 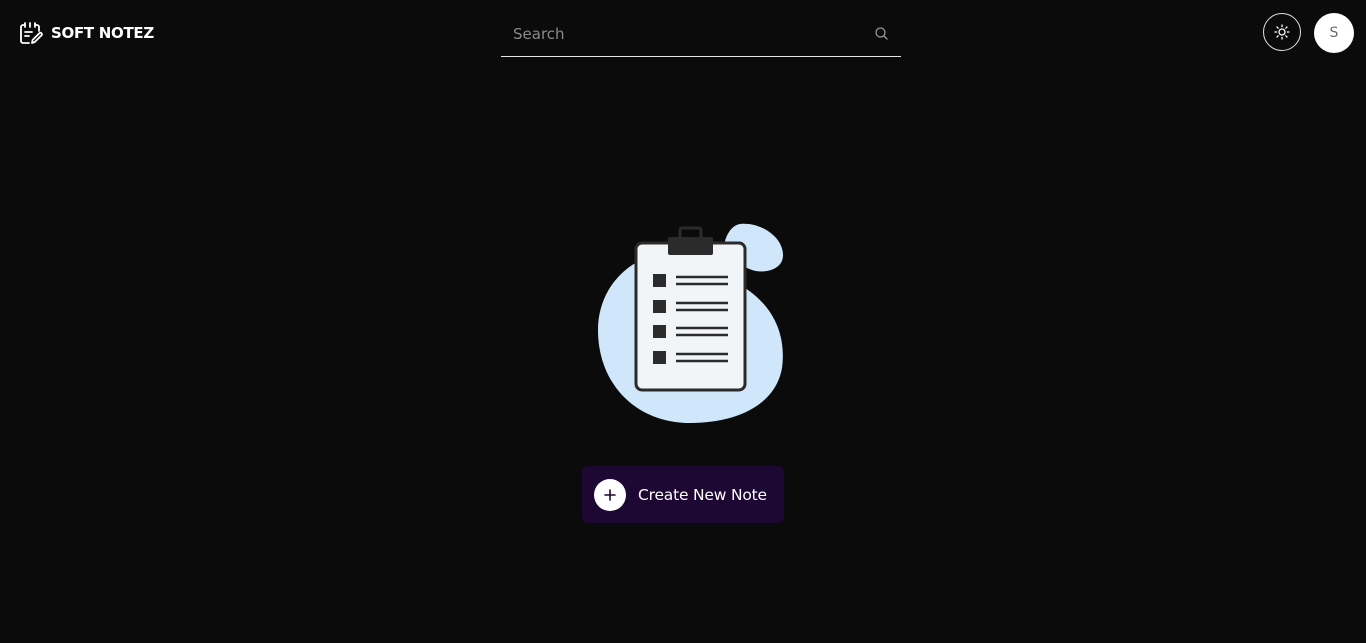 I want to click on brand-logo: SOFT NOTEZ, so click(x=86, y=33).